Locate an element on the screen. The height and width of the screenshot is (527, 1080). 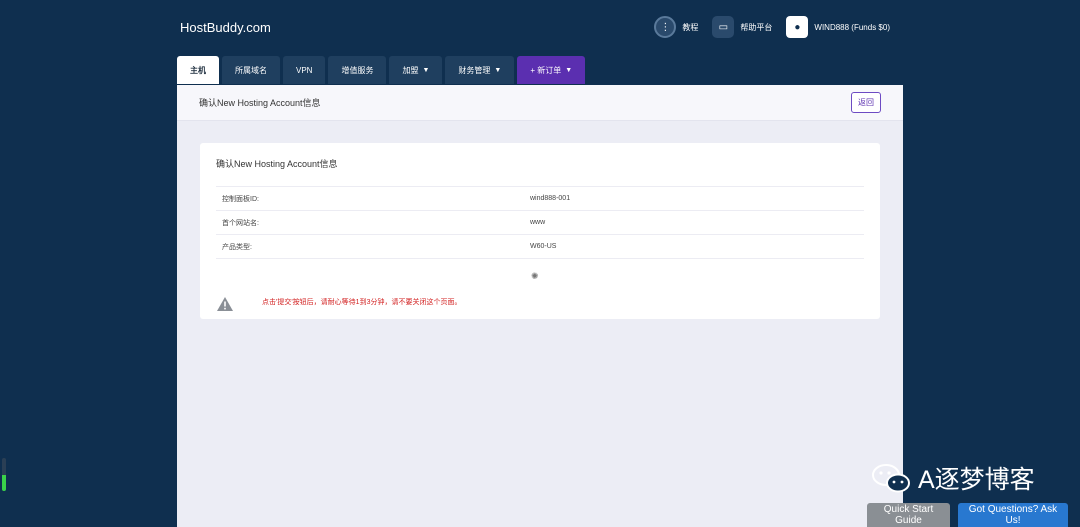
user-icon: ● is located at coordinates (797, 27).